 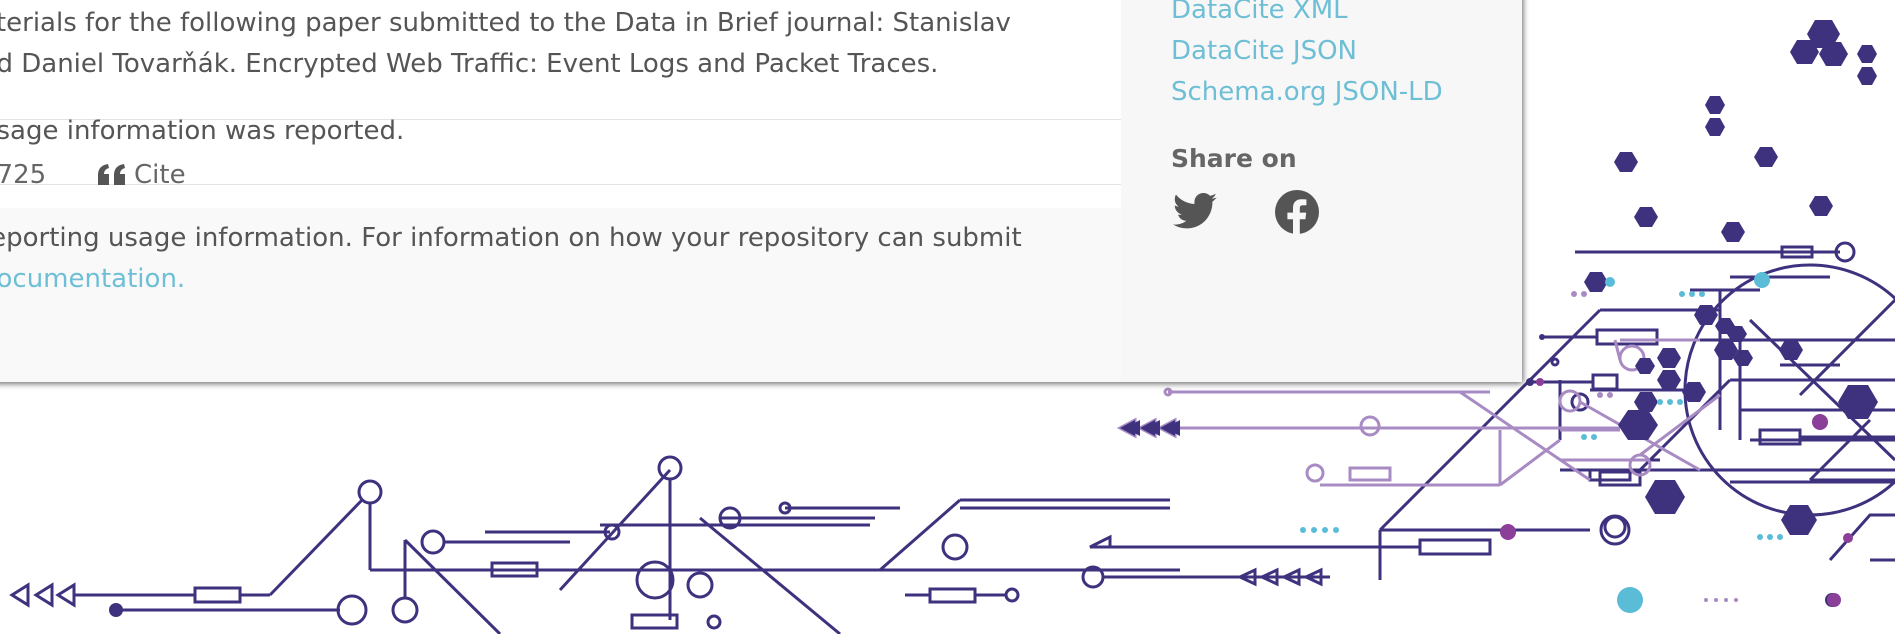 What do you see at coordinates (1307, 15) in the screenshot?
I see `export-link-datacite-xml: DataCite XML` at bounding box center [1307, 15].